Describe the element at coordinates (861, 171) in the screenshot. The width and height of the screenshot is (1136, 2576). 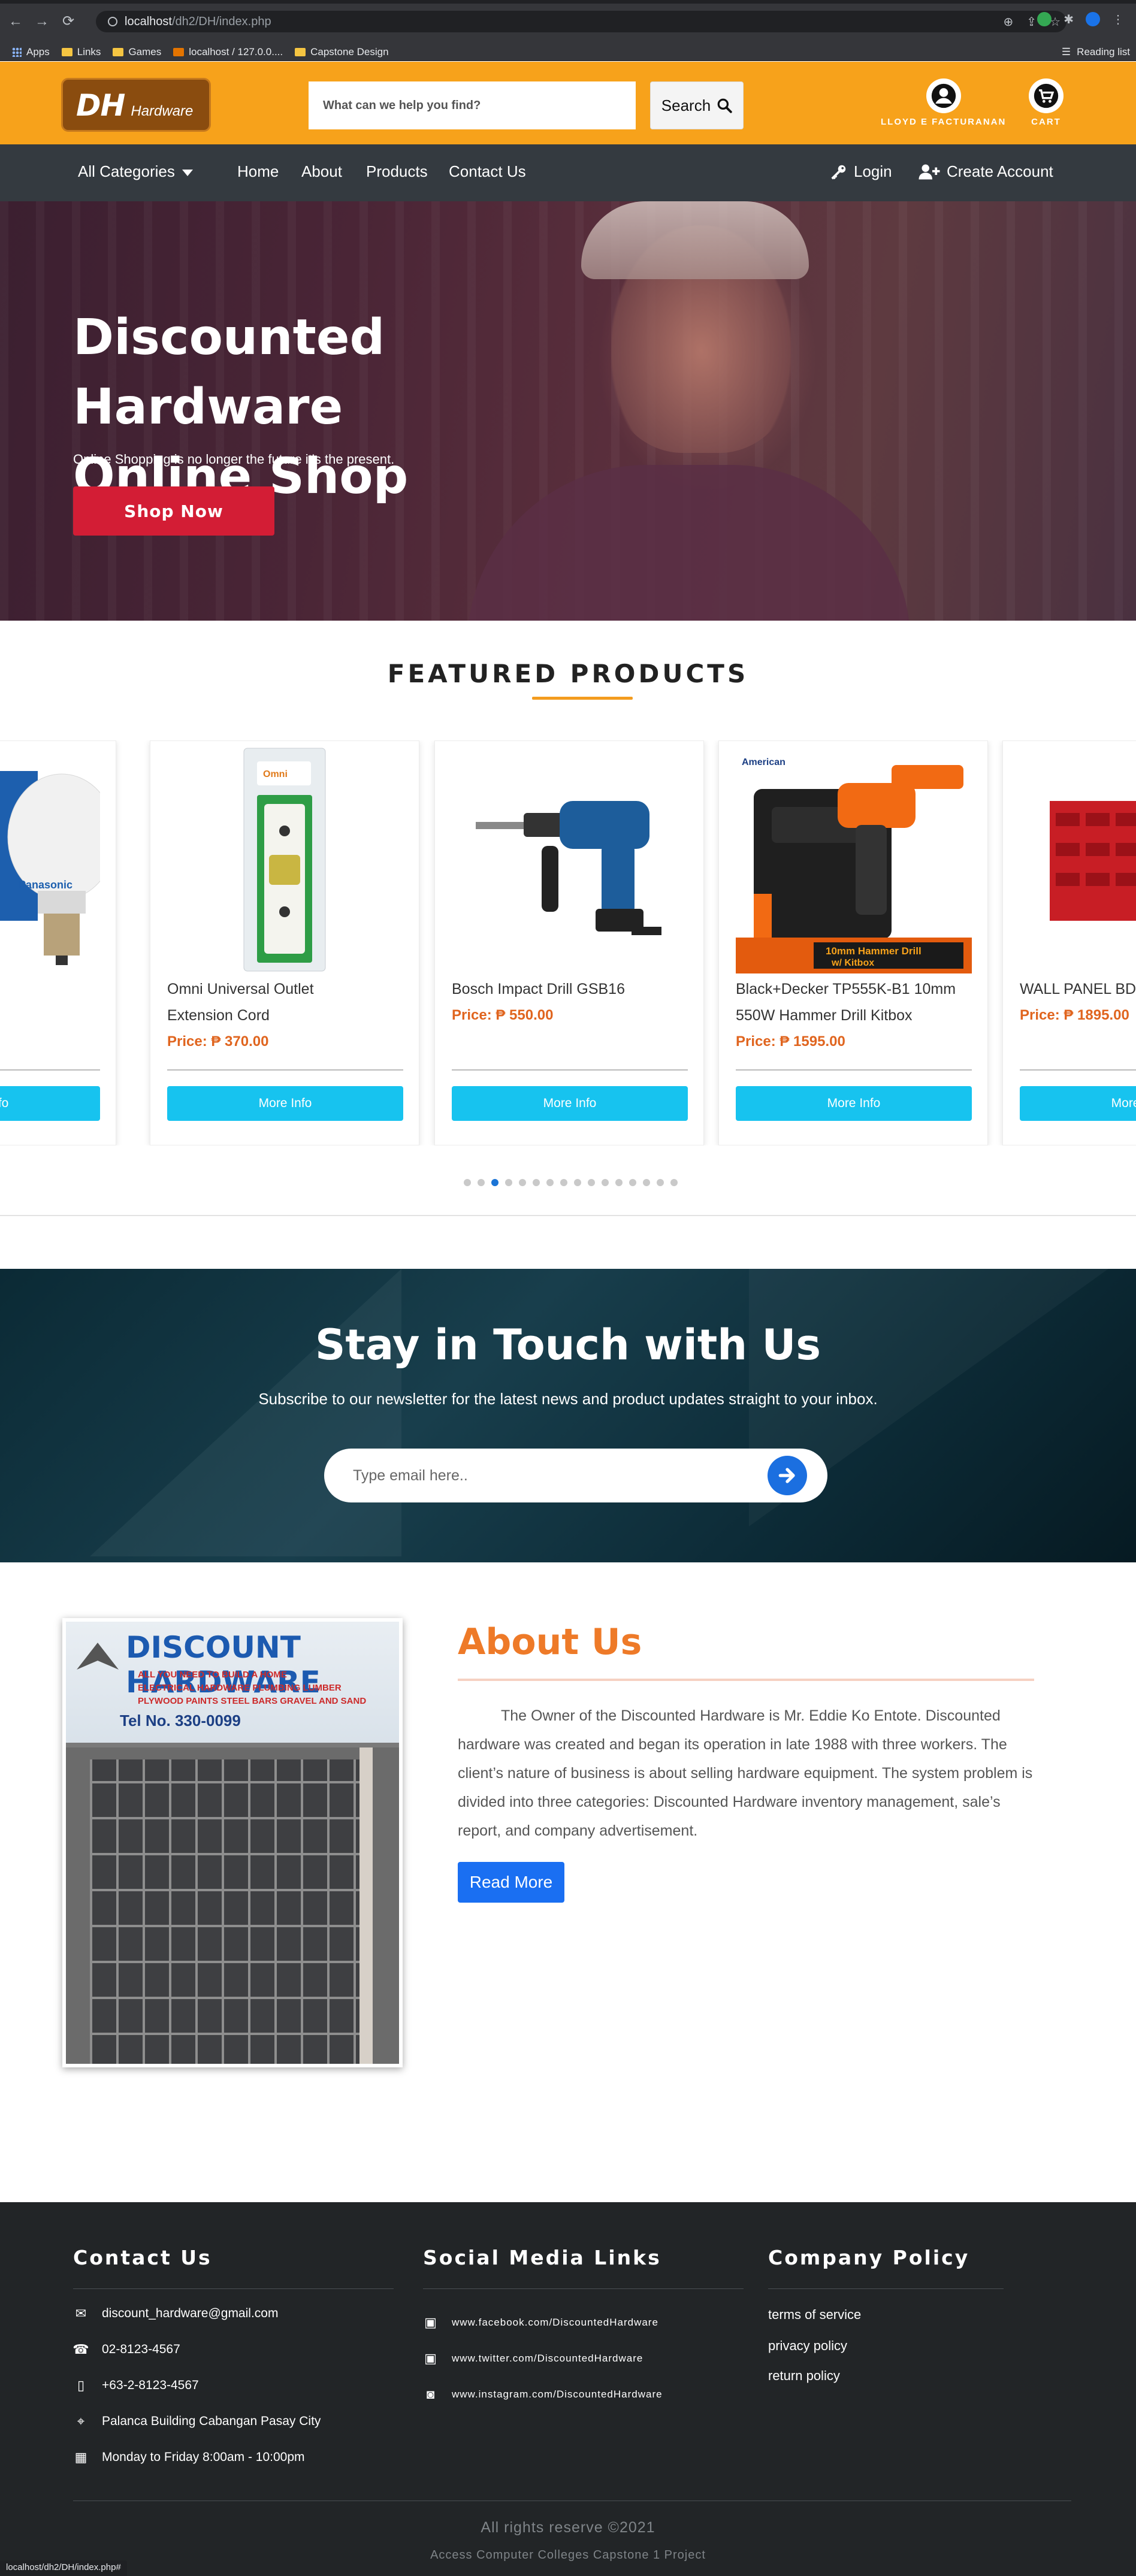
I see `login-link: Login` at that location.